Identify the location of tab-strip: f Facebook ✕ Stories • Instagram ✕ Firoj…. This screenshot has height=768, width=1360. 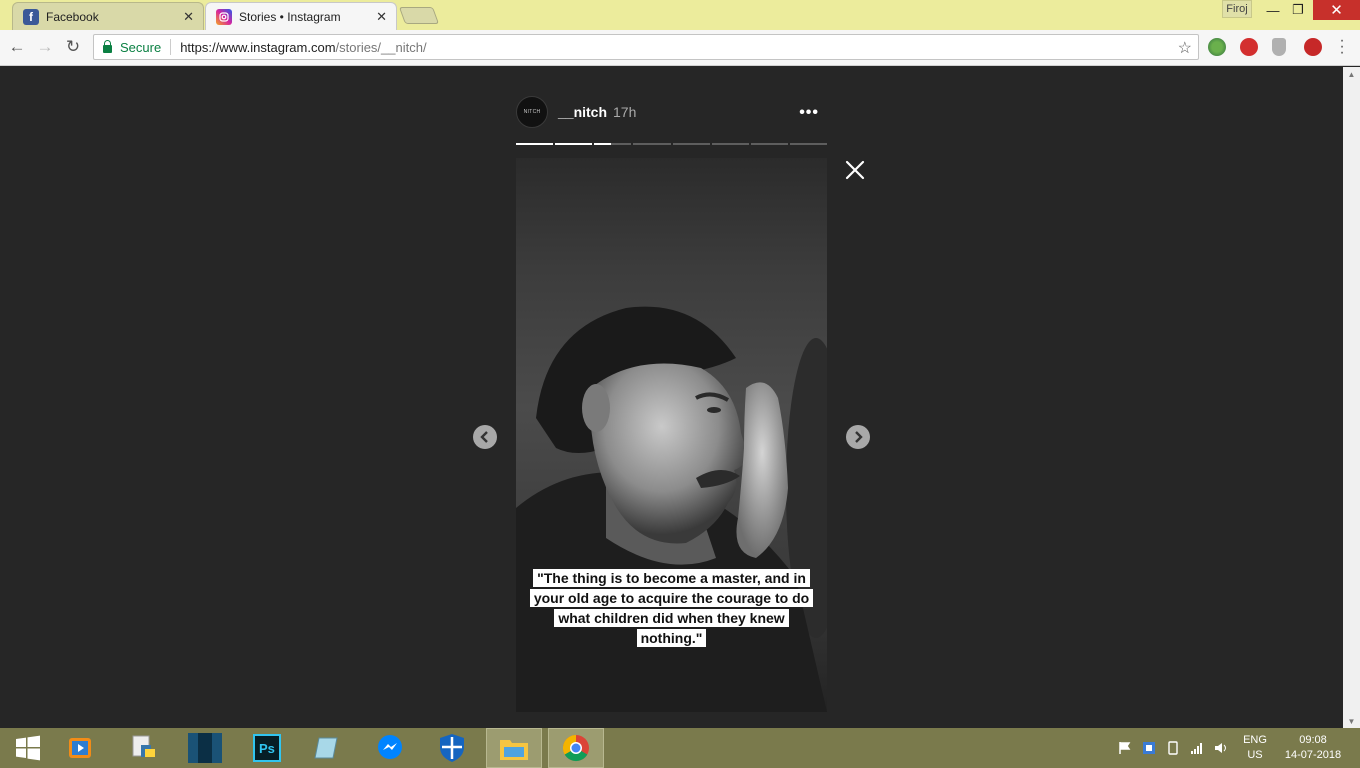
(680, 15).